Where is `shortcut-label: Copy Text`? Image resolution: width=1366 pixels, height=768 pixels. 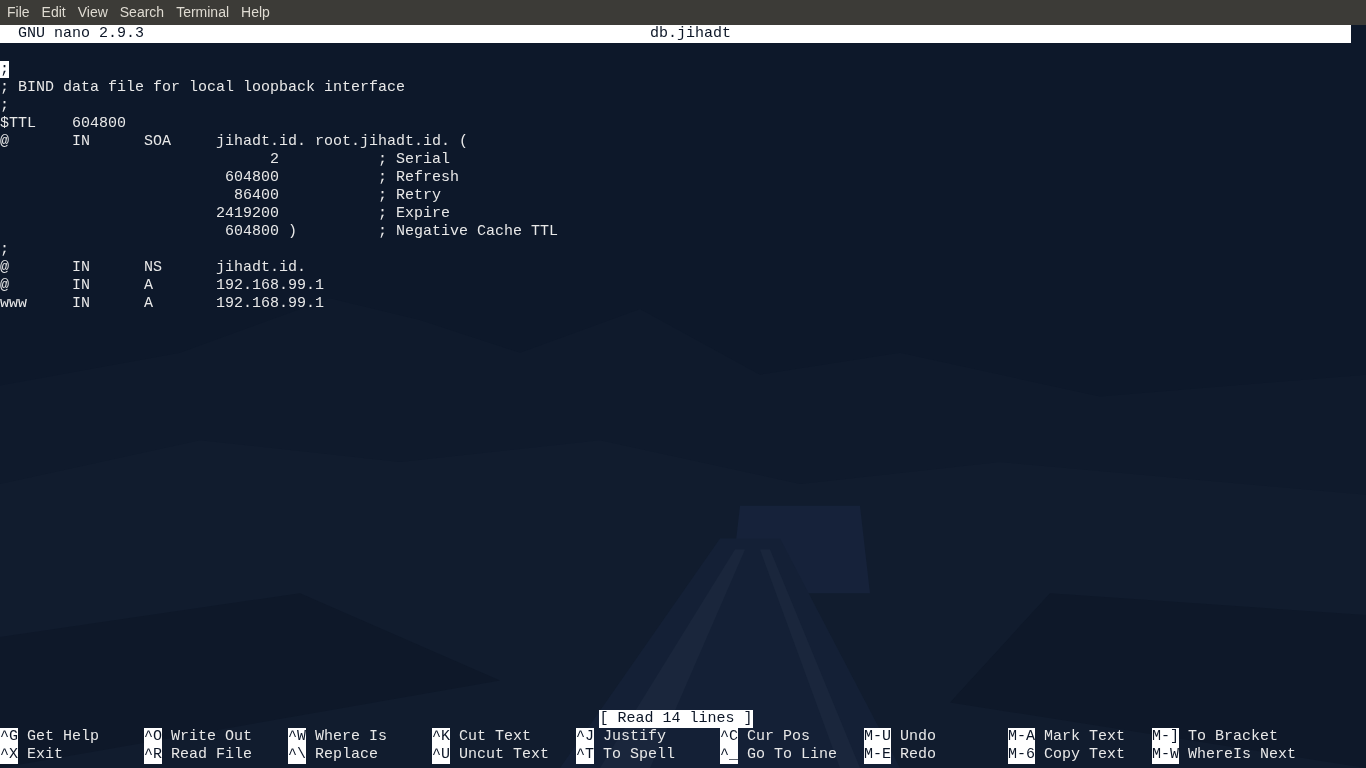
shortcut-label: Copy Text is located at coordinates (1085, 755).